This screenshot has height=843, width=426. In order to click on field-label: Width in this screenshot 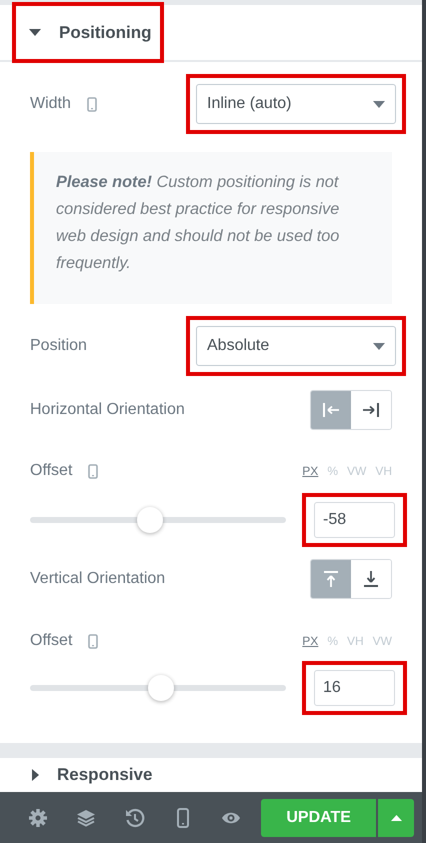, I will do `click(50, 104)`.